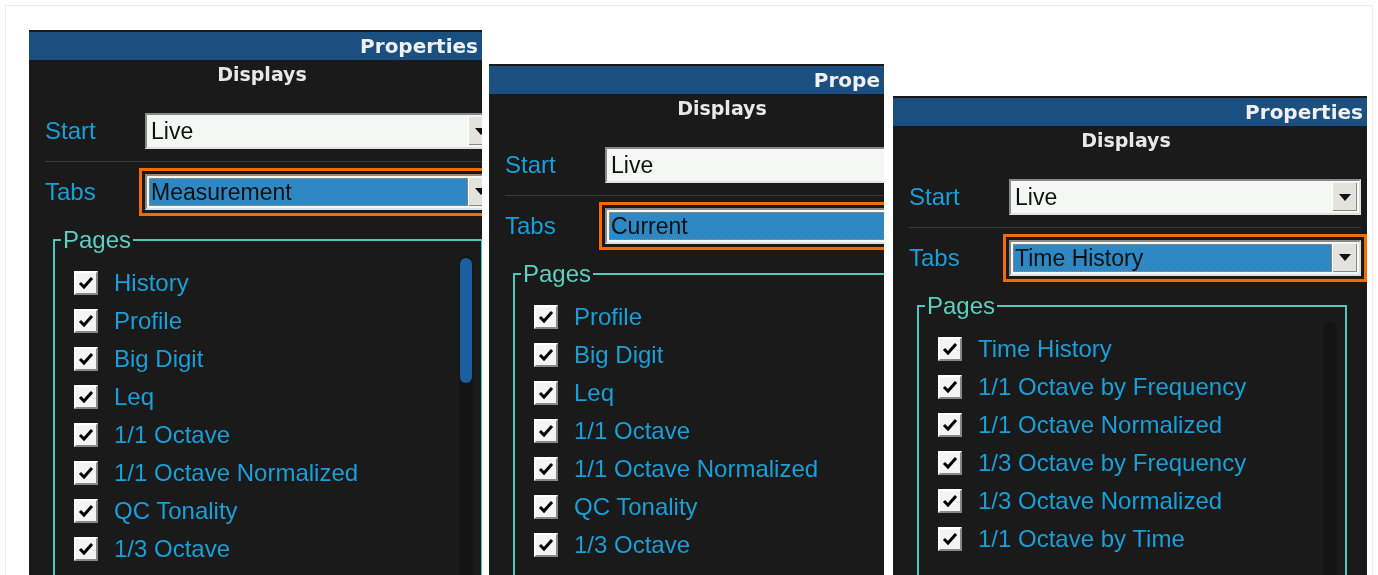  Describe the element at coordinates (1100, 501) in the screenshot. I see `page-label: 1/3 Octave Normalized` at that location.